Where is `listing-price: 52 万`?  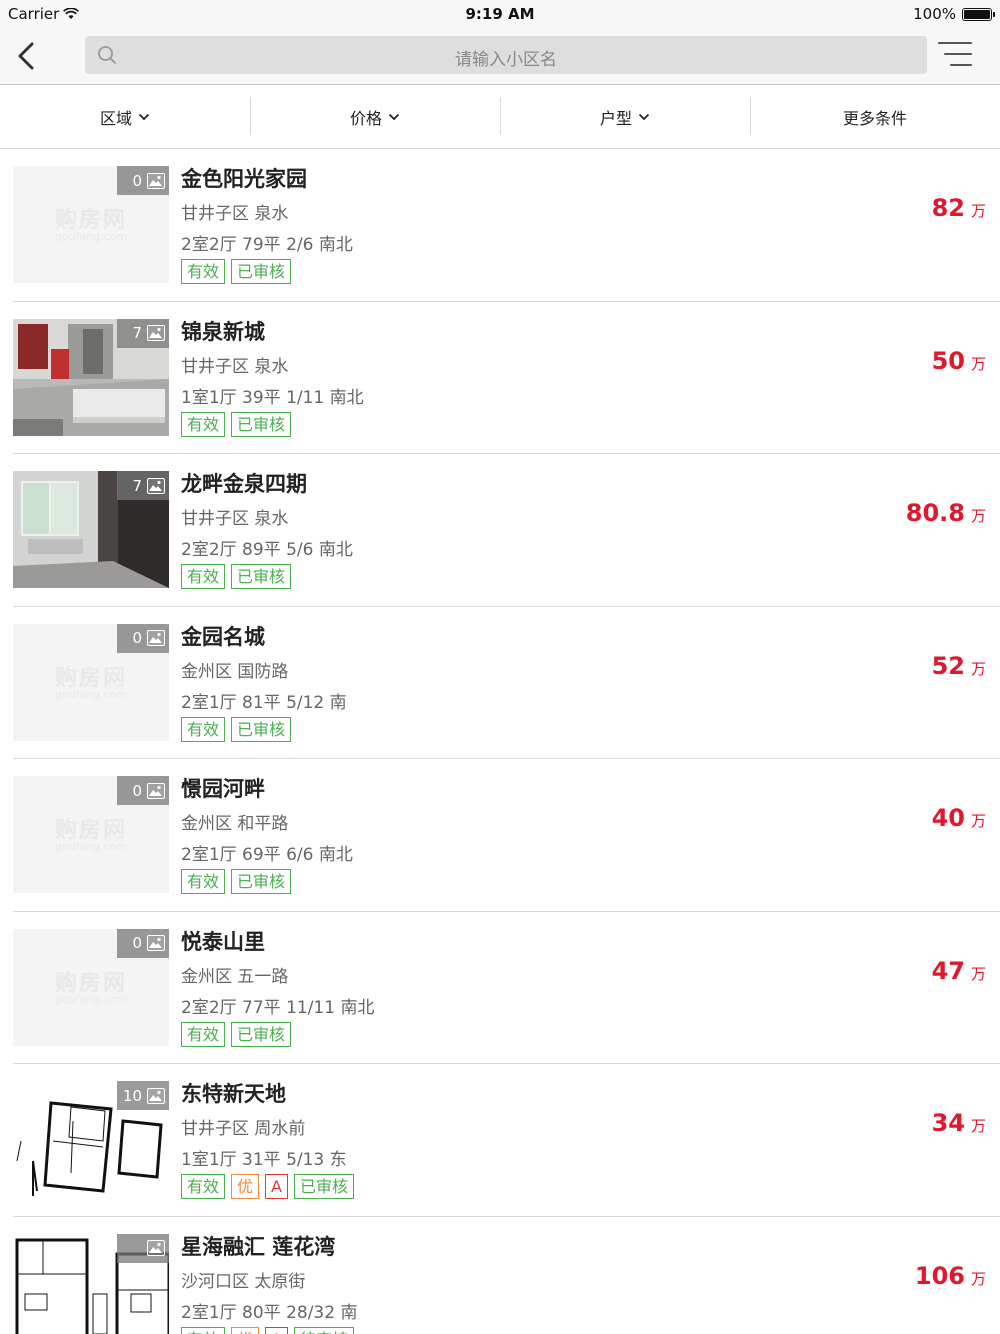
listing-price: 52 万 is located at coordinates (959, 666).